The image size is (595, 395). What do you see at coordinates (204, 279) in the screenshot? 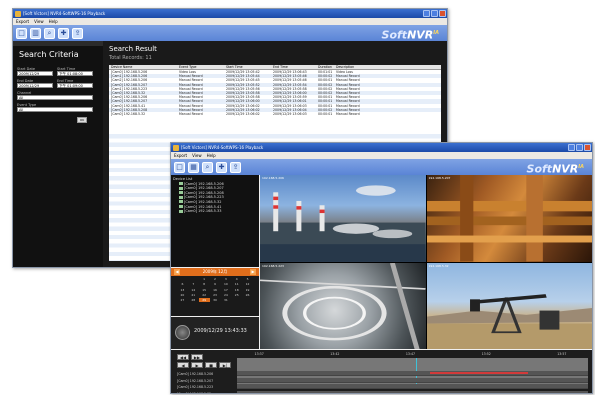
I see `calendar-day: 1` at bounding box center [204, 279].